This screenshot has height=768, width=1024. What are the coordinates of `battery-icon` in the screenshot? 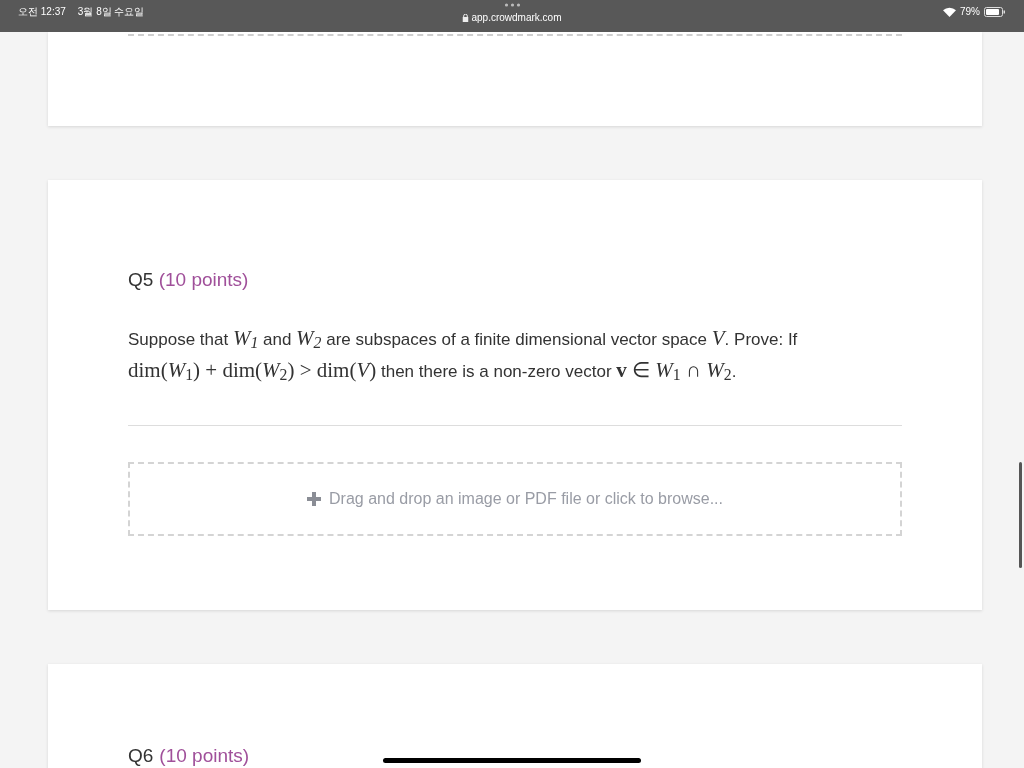 It's located at (995, 11).